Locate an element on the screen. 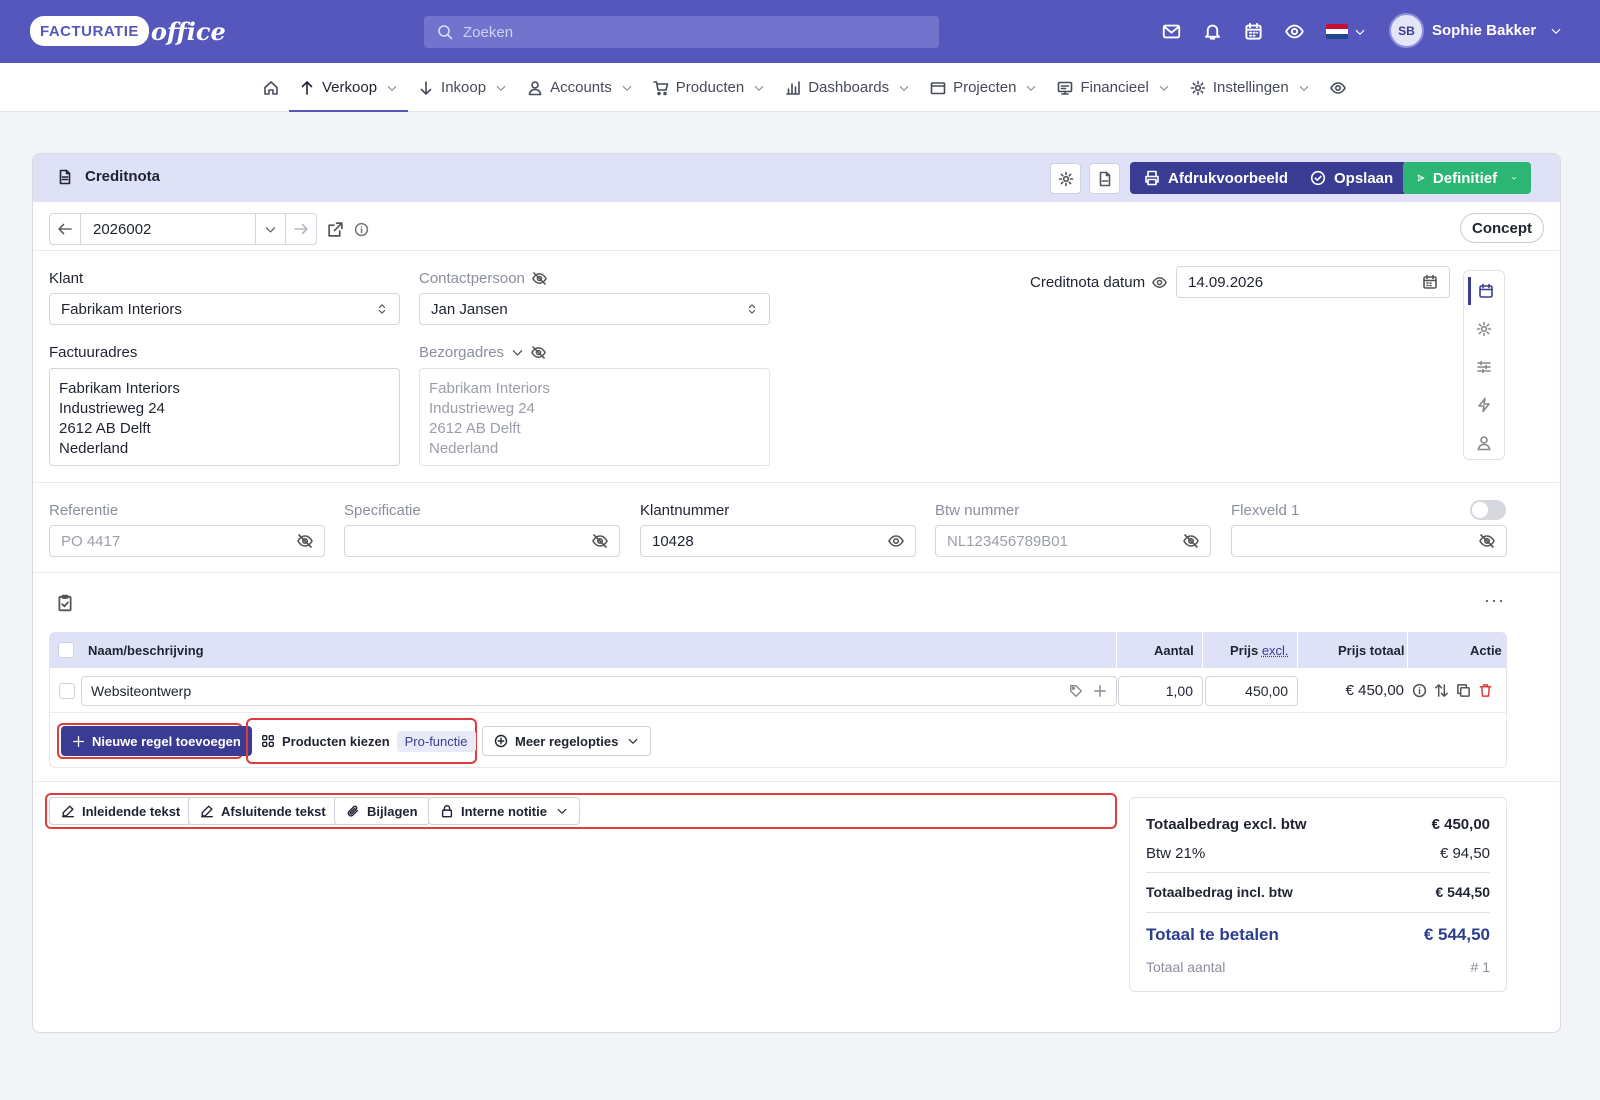  row-checkbox is located at coordinates (67, 691).